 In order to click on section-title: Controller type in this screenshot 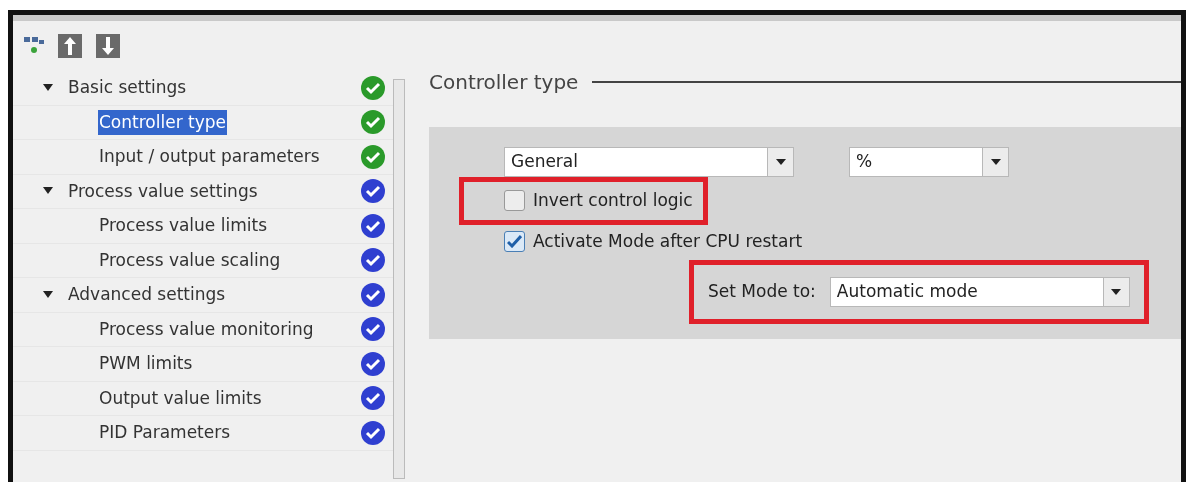, I will do `click(504, 82)`.